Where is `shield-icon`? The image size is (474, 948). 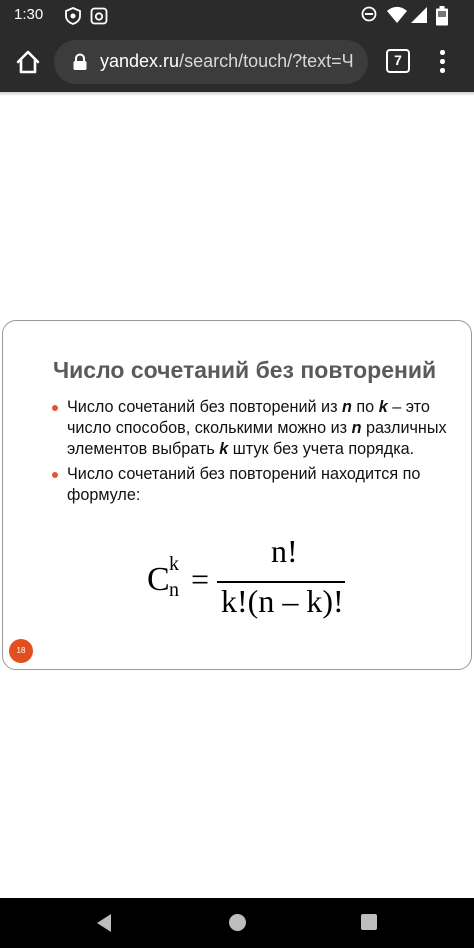
shield-icon is located at coordinates (73, 16).